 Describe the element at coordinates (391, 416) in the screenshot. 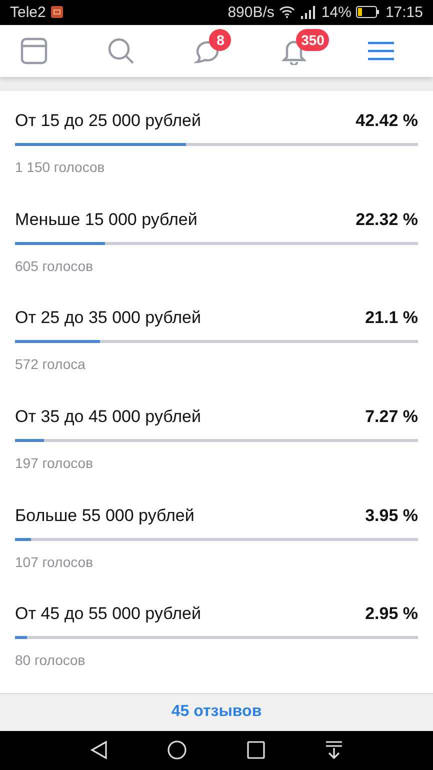

I see `option-percent: 7.27 %` at that location.